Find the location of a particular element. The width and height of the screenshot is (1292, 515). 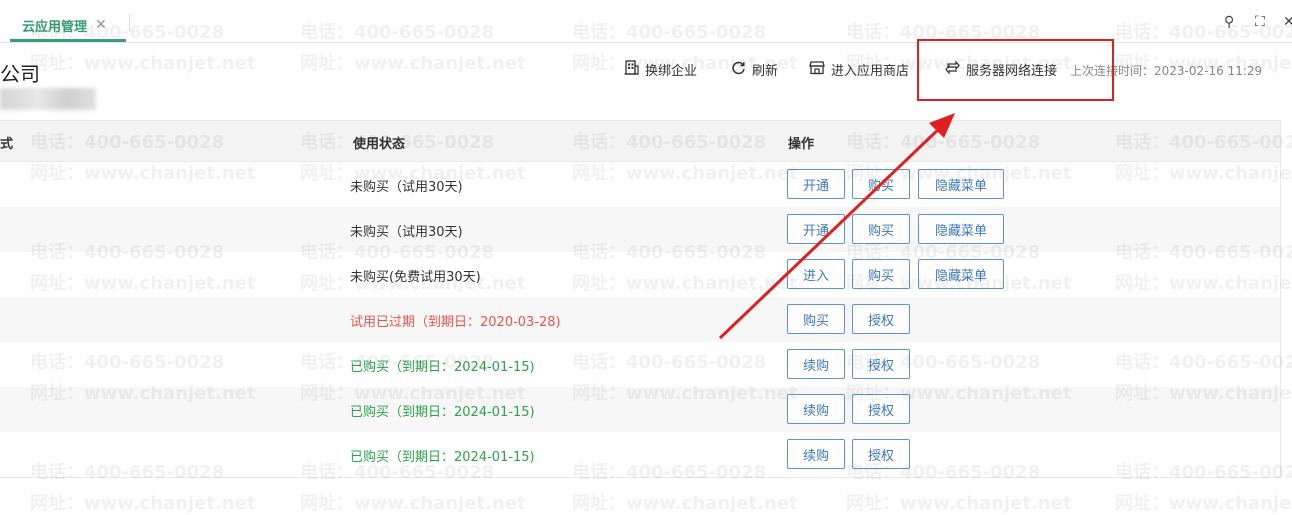

expand-icon: ⛶ is located at coordinates (1260, 22).